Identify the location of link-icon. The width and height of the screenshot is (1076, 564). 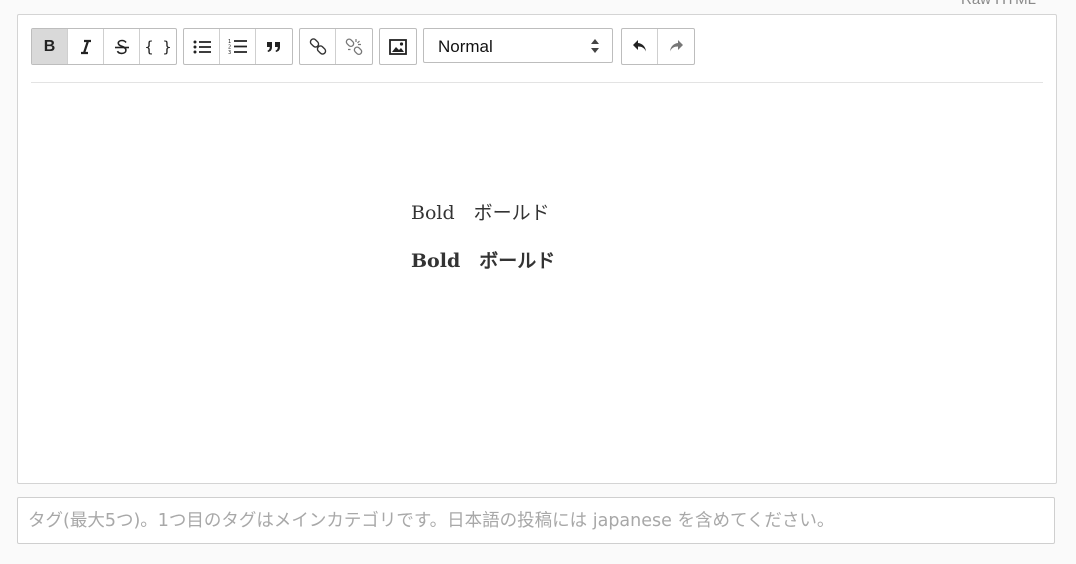
(317, 46).